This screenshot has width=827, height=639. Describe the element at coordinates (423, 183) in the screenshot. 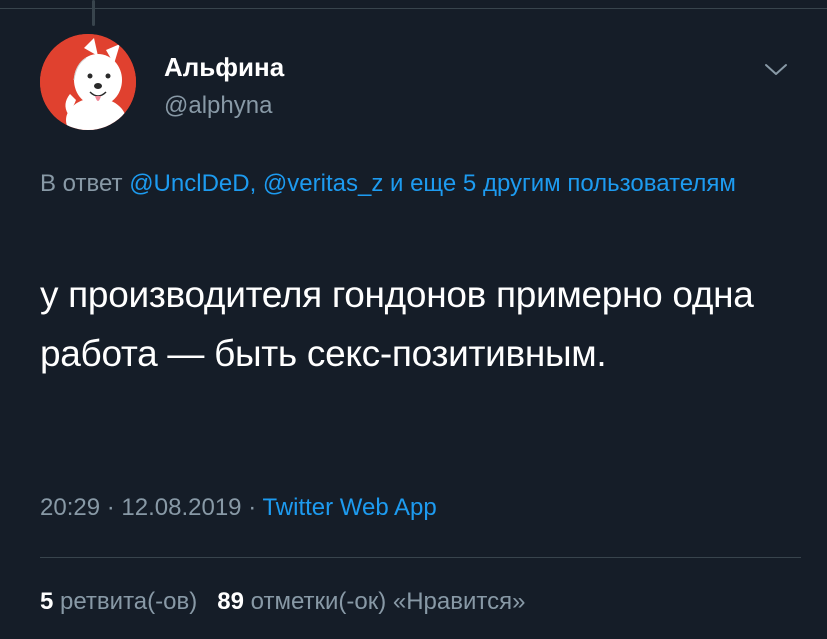

I see `reply-conjunction: и еще` at that location.